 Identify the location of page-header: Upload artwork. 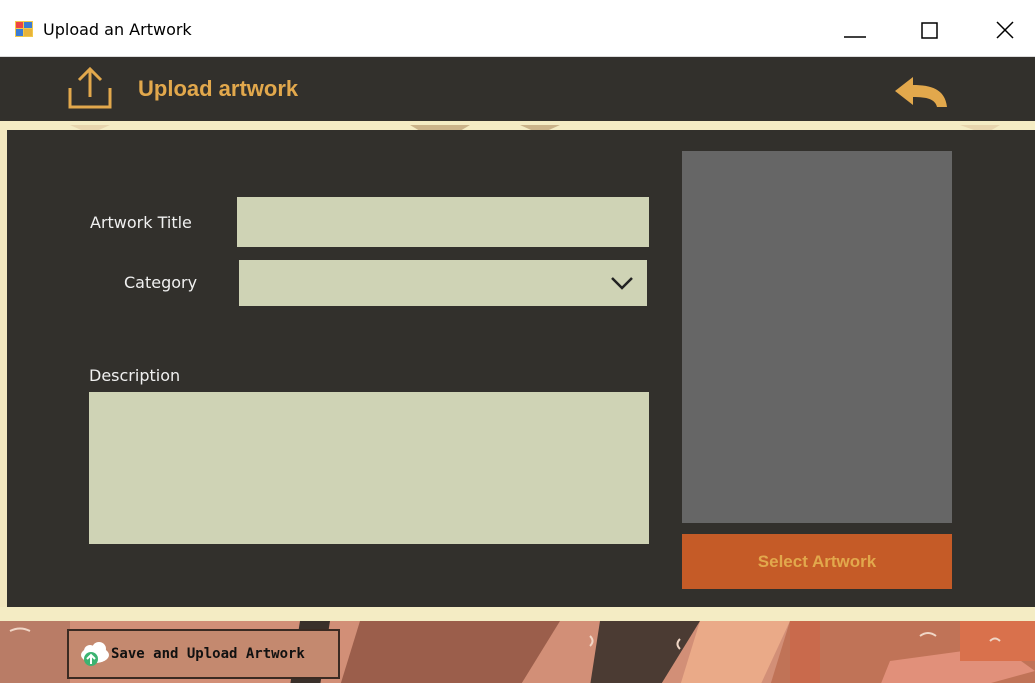
(517, 89).